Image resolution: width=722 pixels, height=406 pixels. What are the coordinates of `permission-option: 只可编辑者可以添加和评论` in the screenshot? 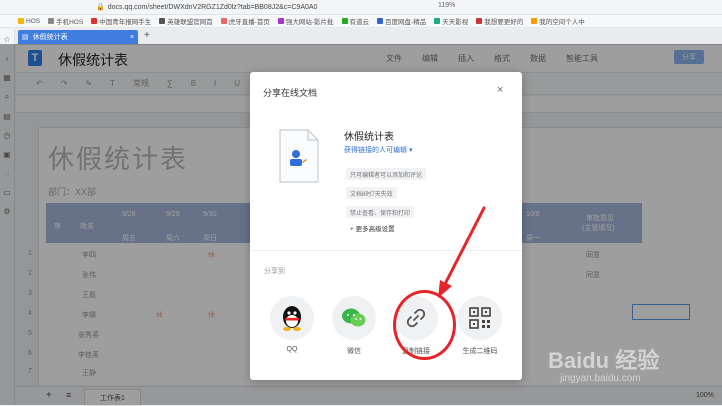 It's located at (386, 174).